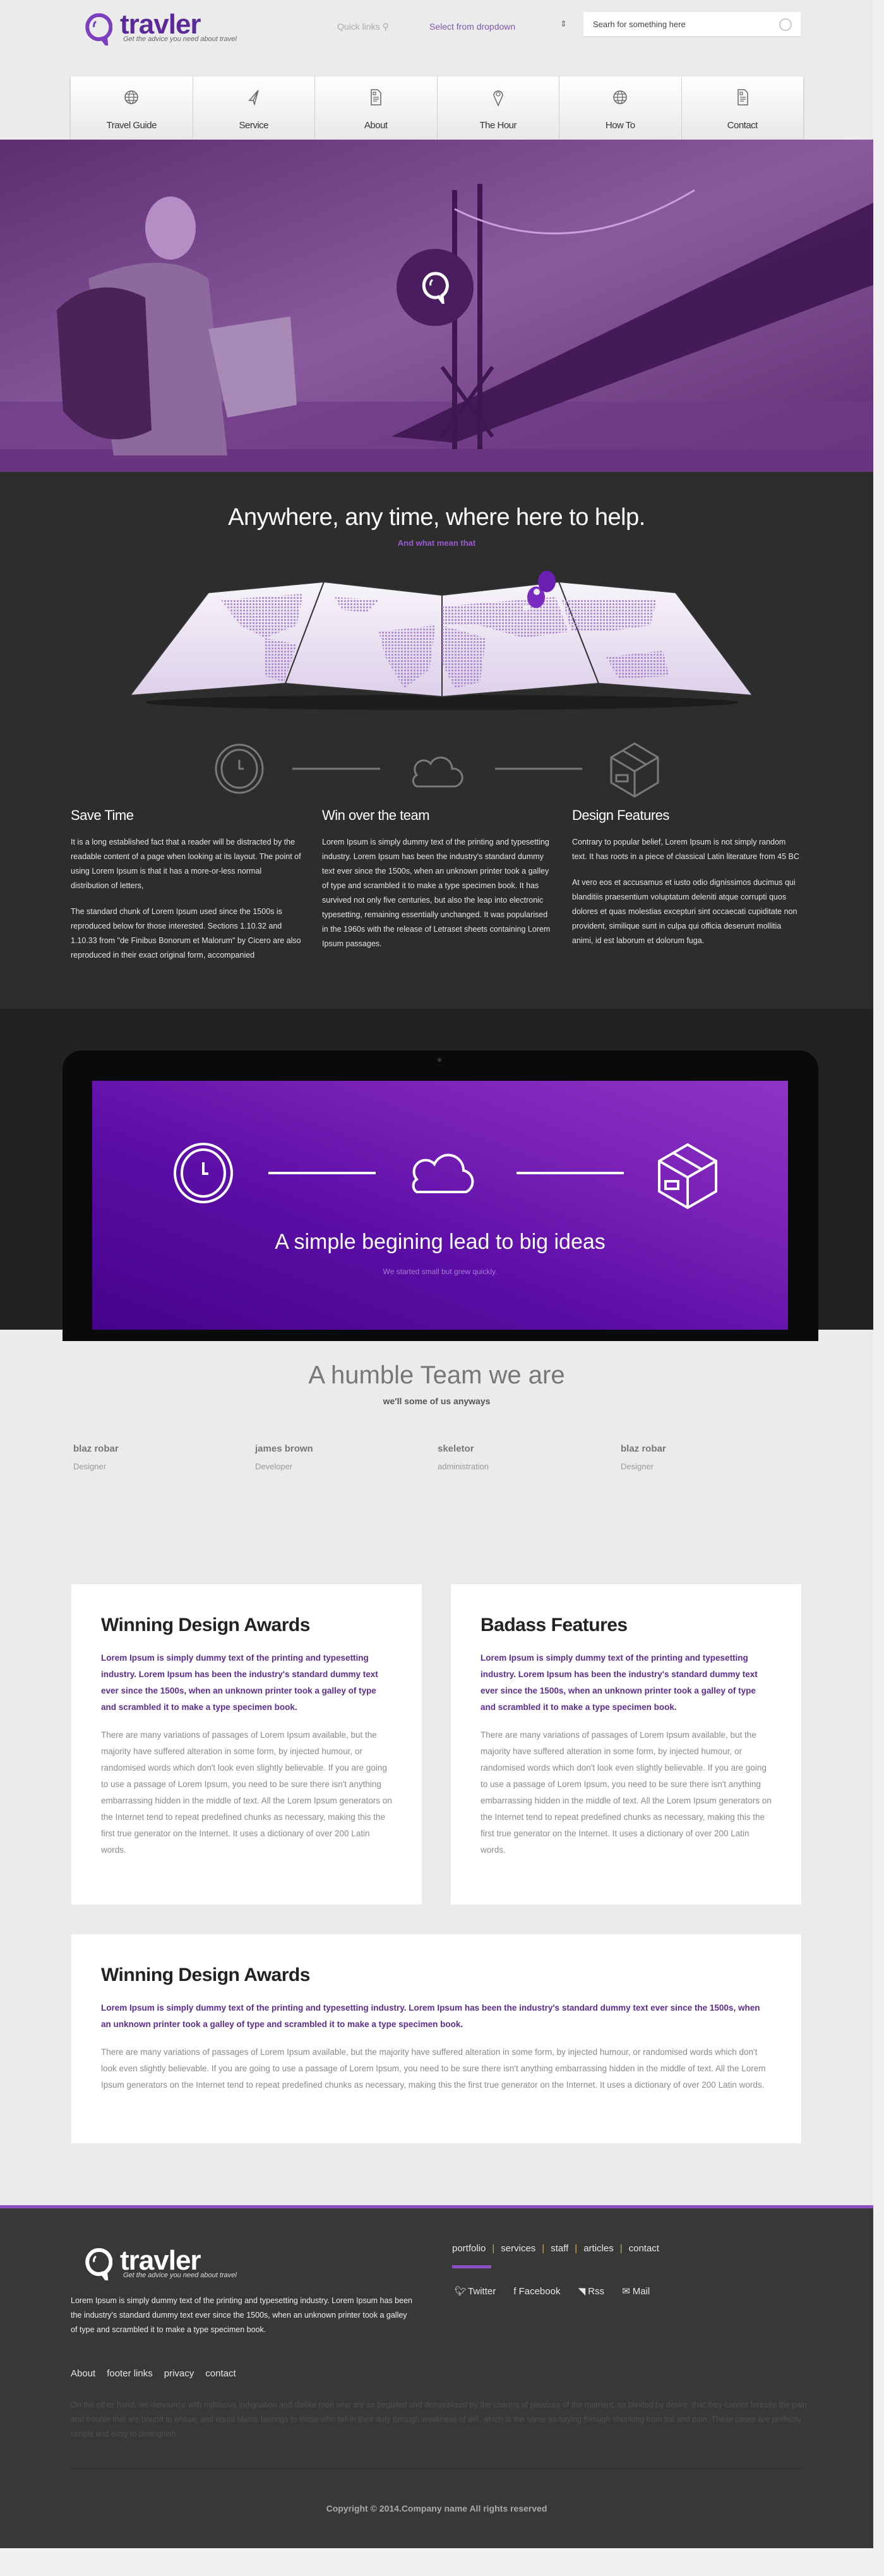 This screenshot has height=2576, width=884. Describe the element at coordinates (472, 26) in the screenshot. I see `dropdown-select: Select from dropdown` at that location.